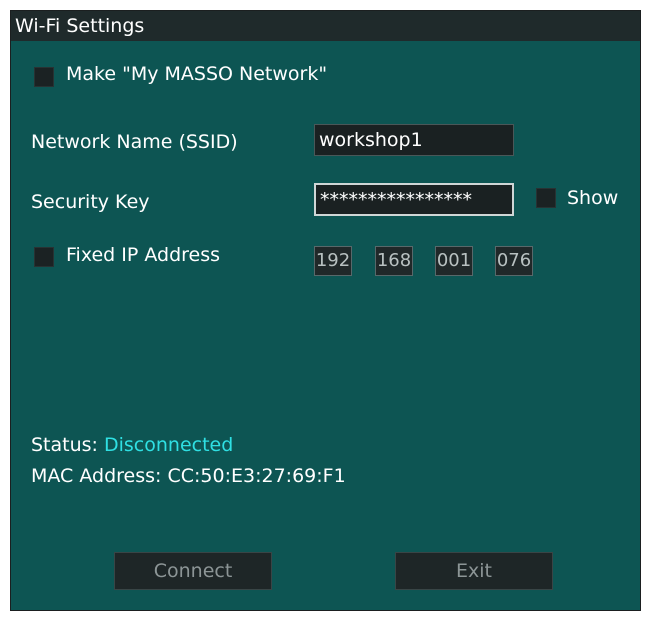 This screenshot has width=651, height=621. Describe the element at coordinates (44, 257) in the screenshot. I see `fixed-ip-checkbox` at that location.